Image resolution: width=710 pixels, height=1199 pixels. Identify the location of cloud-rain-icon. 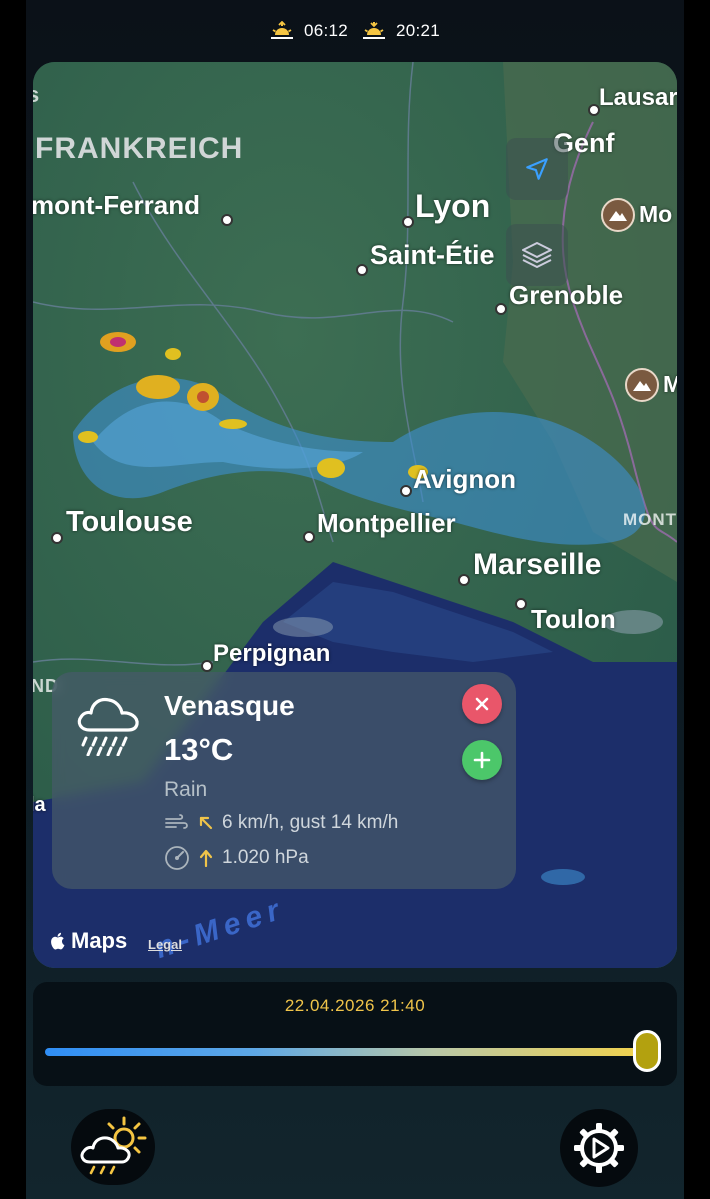
(108, 726).